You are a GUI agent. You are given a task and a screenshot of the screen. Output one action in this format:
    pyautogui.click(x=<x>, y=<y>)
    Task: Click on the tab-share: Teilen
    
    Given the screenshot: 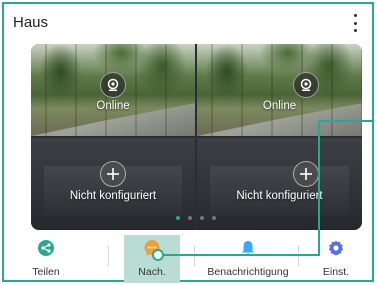 What is the action you would take?
    pyautogui.click(x=46, y=258)
    